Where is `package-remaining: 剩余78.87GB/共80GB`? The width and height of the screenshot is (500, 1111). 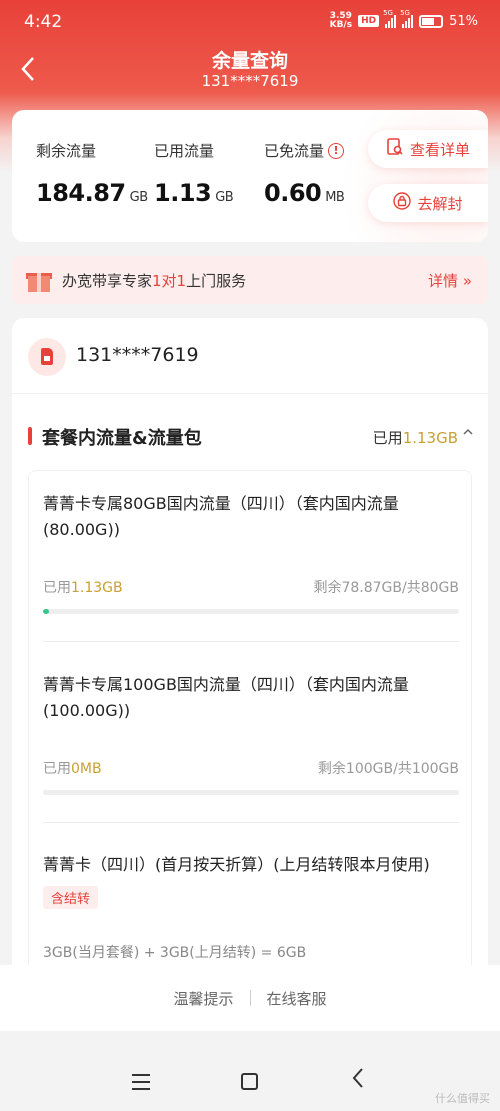
package-remaining: 剩余78.87GB/共80GB is located at coordinates (386, 588).